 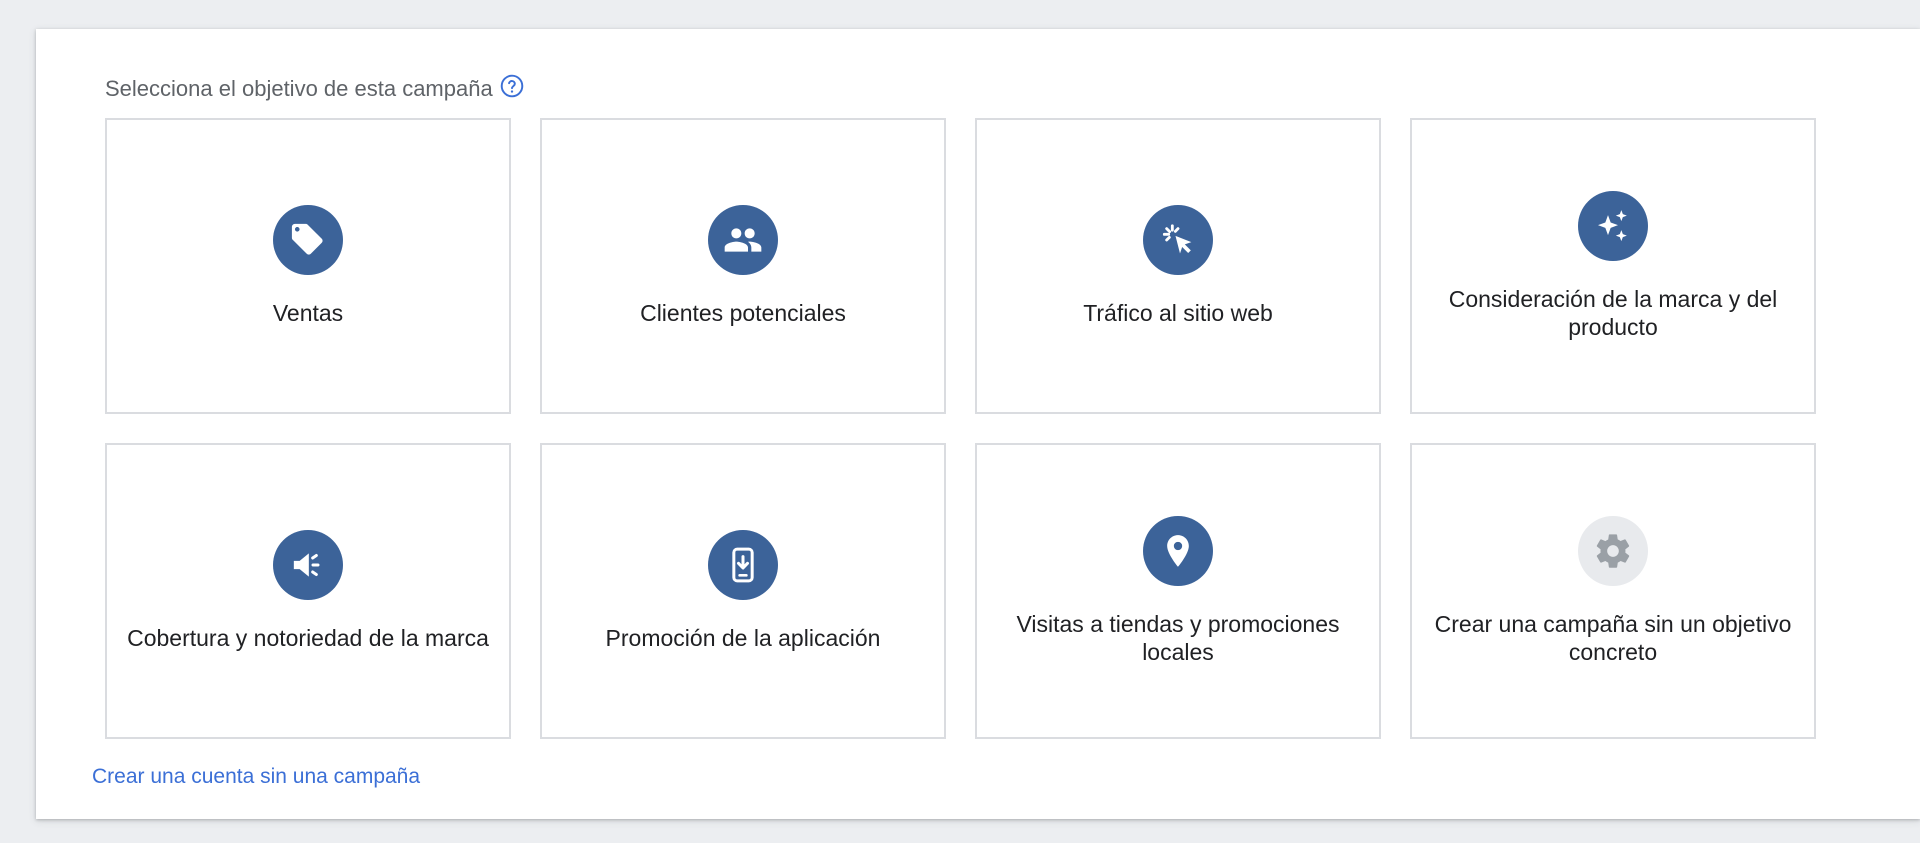 What do you see at coordinates (512, 86) in the screenshot?
I see `help-circle-icon` at bounding box center [512, 86].